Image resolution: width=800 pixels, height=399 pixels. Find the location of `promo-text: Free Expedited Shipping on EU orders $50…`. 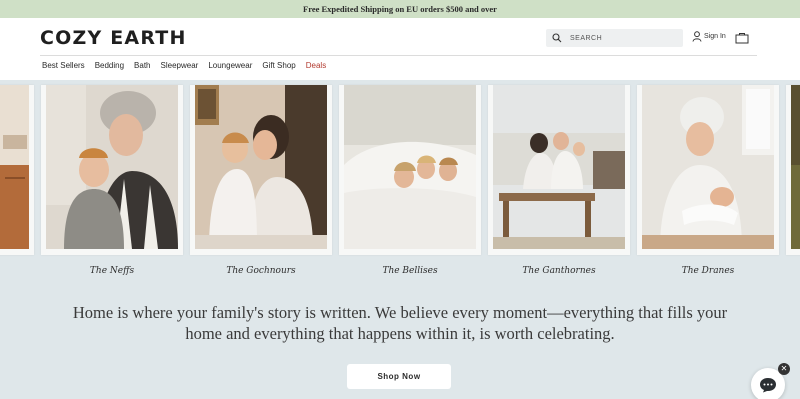

promo-text: Free Expedited Shipping on EU orders $50… is located at coordinates (400, 9).